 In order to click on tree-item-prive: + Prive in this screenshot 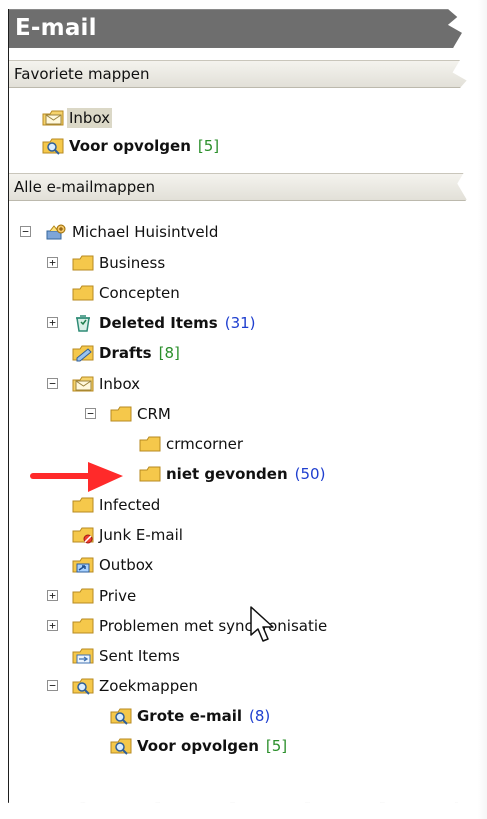, I will do `click(92, 595)`.